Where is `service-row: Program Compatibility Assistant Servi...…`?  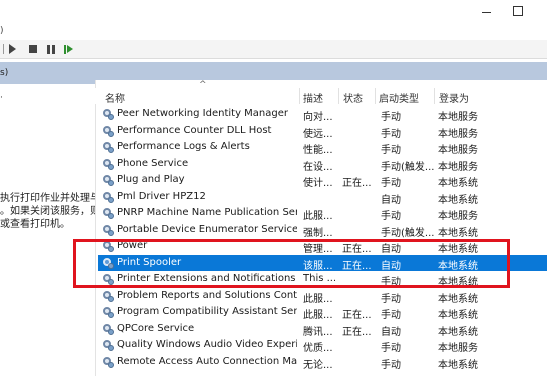
service-row: Program Compatibility Assistant Servi...… is located at coordinates (322, 312).